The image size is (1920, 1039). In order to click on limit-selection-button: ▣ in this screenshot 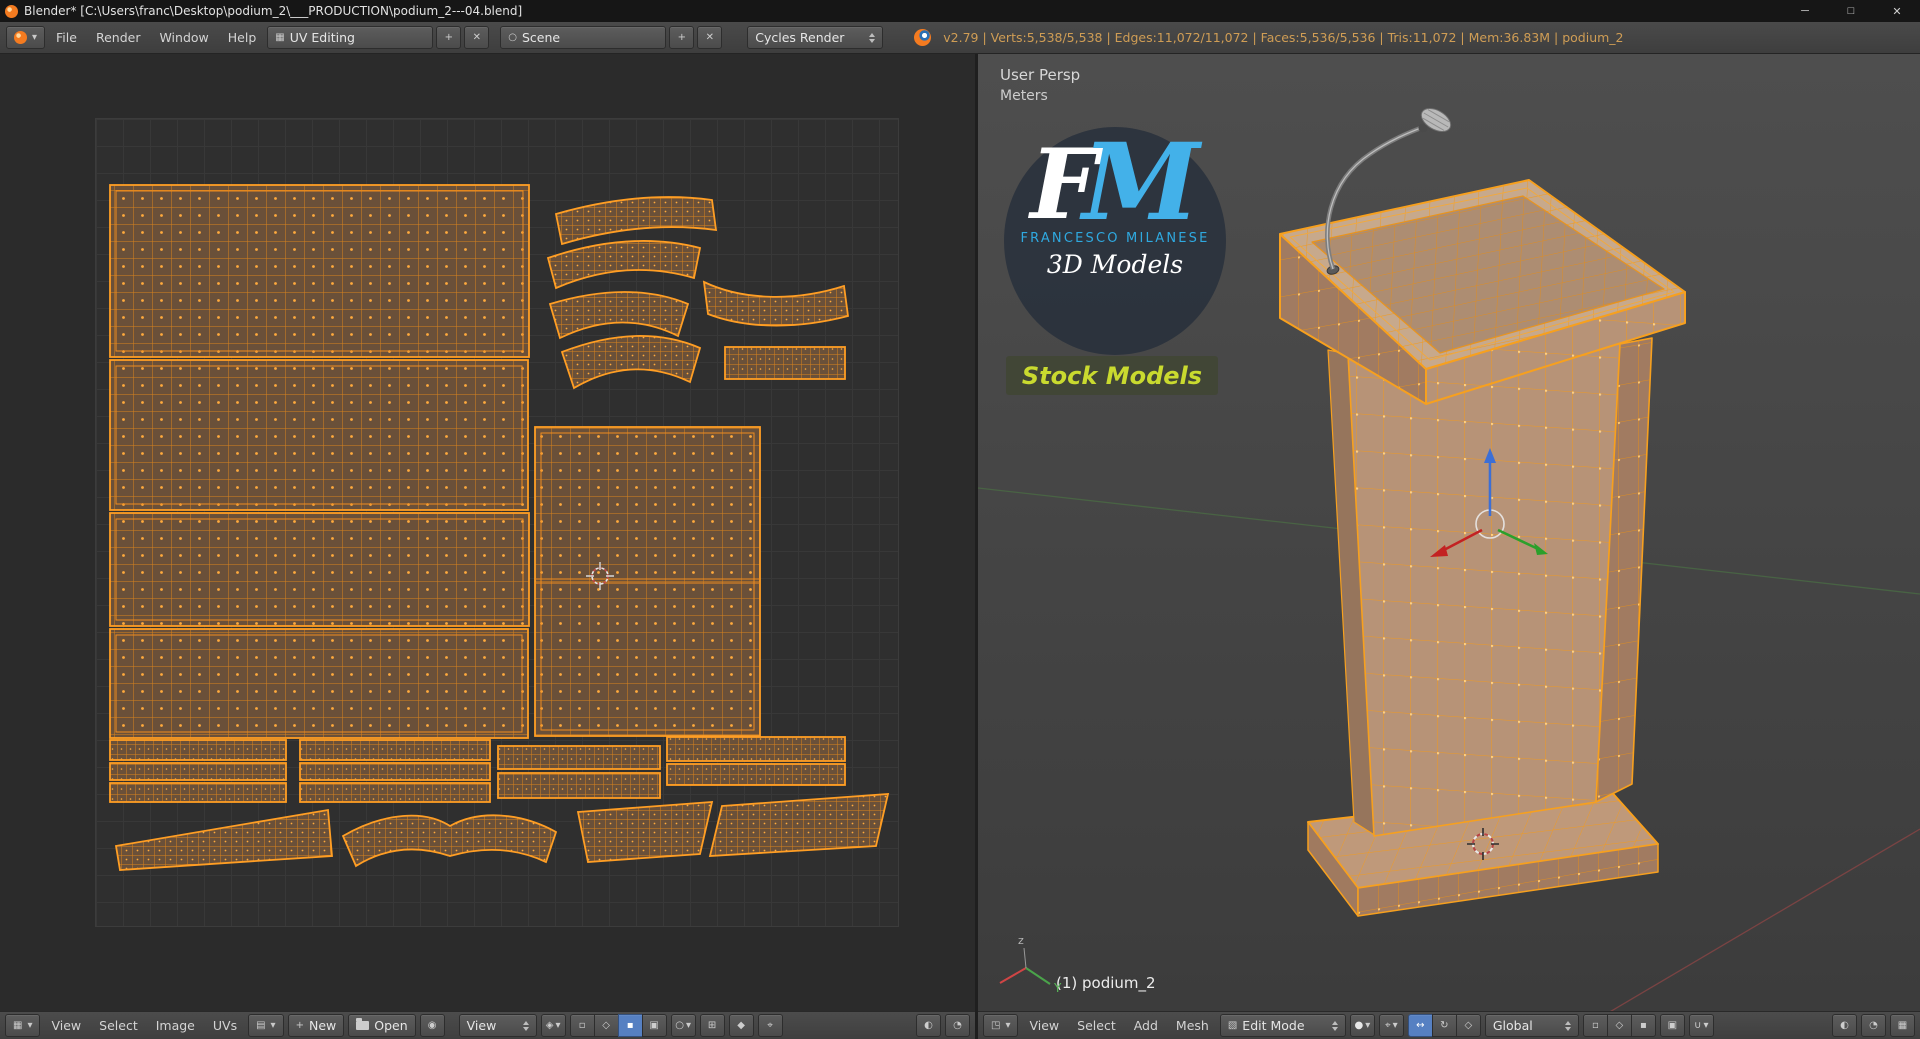, I will do `click(1672, 1025)`.